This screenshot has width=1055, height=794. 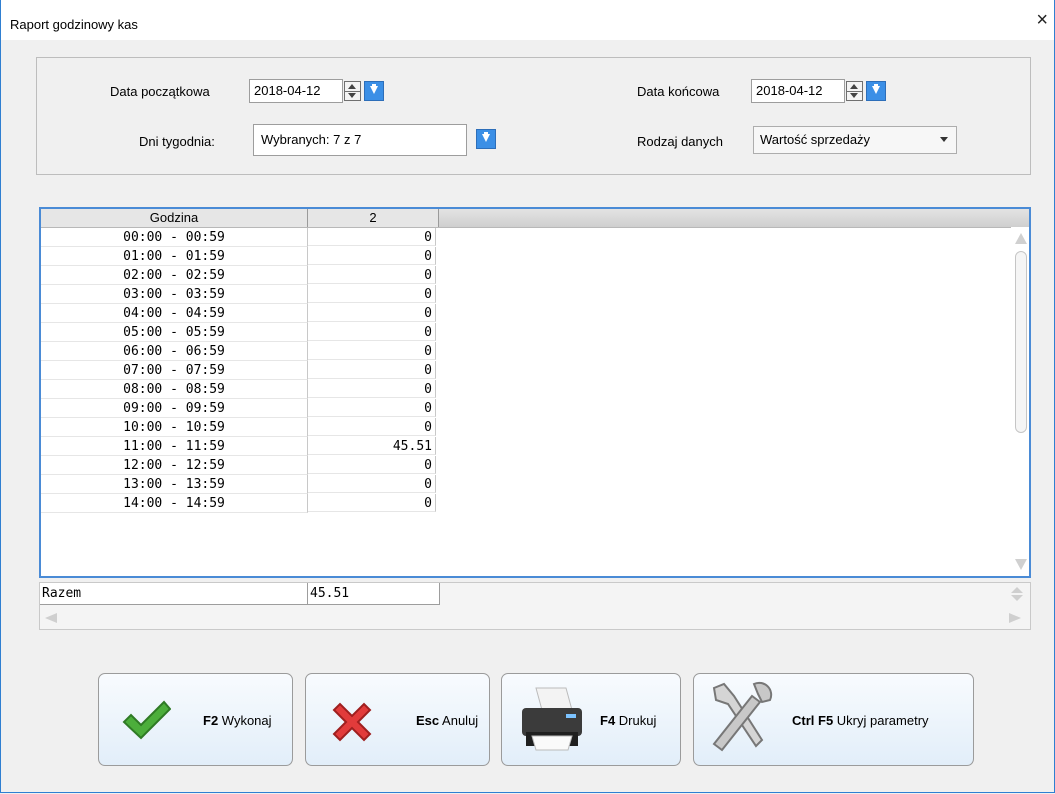 What do you see at coordinates (535, 606) in the screenshot?
I see `totals-footer: Razem 45.51` at bounding box center [535, 606].